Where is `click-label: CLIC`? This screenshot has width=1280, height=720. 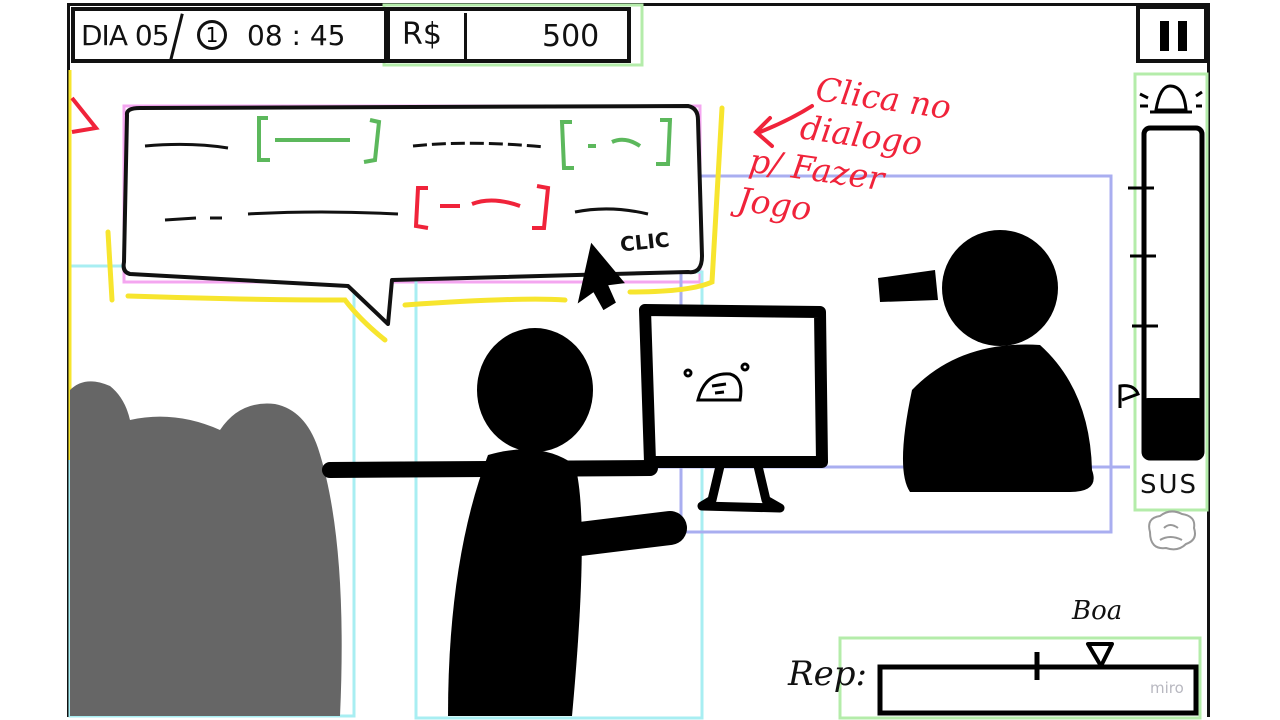 click-label: CLIC is located at coordinates (644, 242).